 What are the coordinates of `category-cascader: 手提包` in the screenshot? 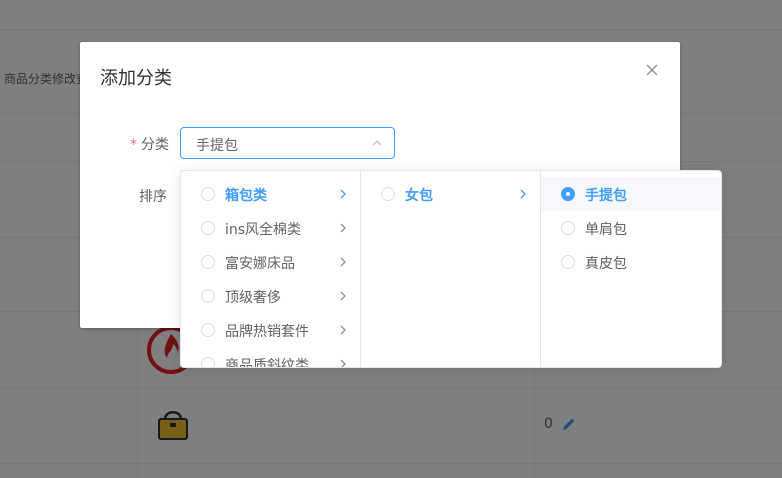 It's located at (287, 143).